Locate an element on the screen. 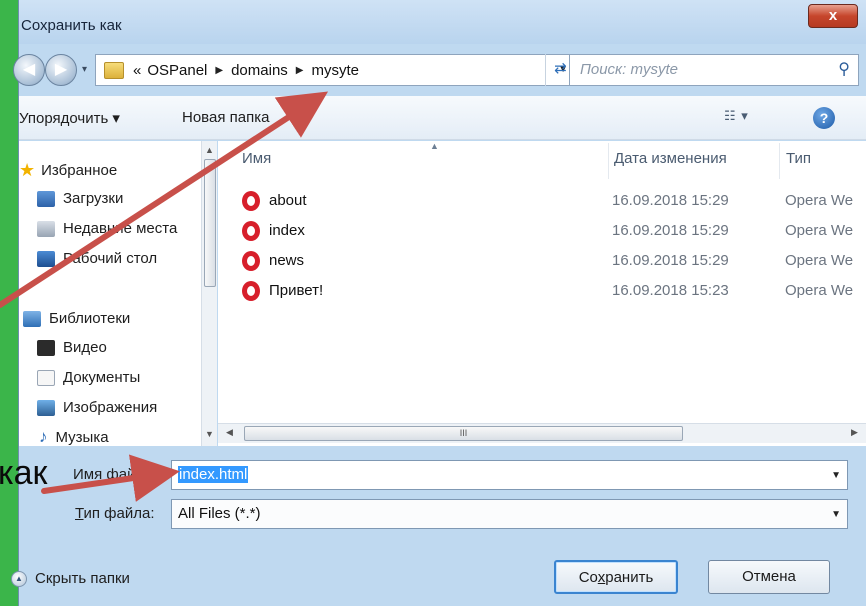  breadcrumb-mysyte: mysyte is located at coordinates (336, 70).